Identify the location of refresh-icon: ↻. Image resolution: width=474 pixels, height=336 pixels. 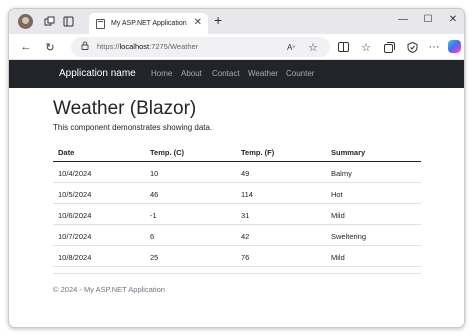
(50, 47).